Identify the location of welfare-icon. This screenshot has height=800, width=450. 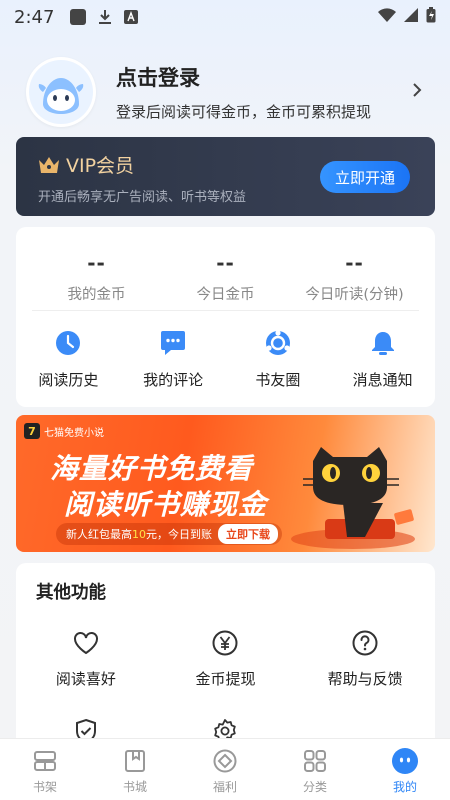
(225, 761).